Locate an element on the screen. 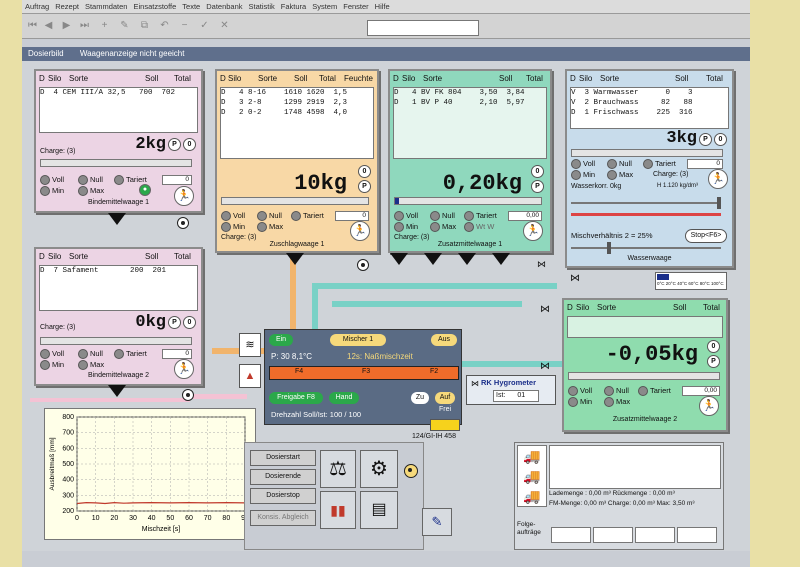 This screenshot has width=800, height=567. back-icon: ↶ is located at coordinates (164, 25).